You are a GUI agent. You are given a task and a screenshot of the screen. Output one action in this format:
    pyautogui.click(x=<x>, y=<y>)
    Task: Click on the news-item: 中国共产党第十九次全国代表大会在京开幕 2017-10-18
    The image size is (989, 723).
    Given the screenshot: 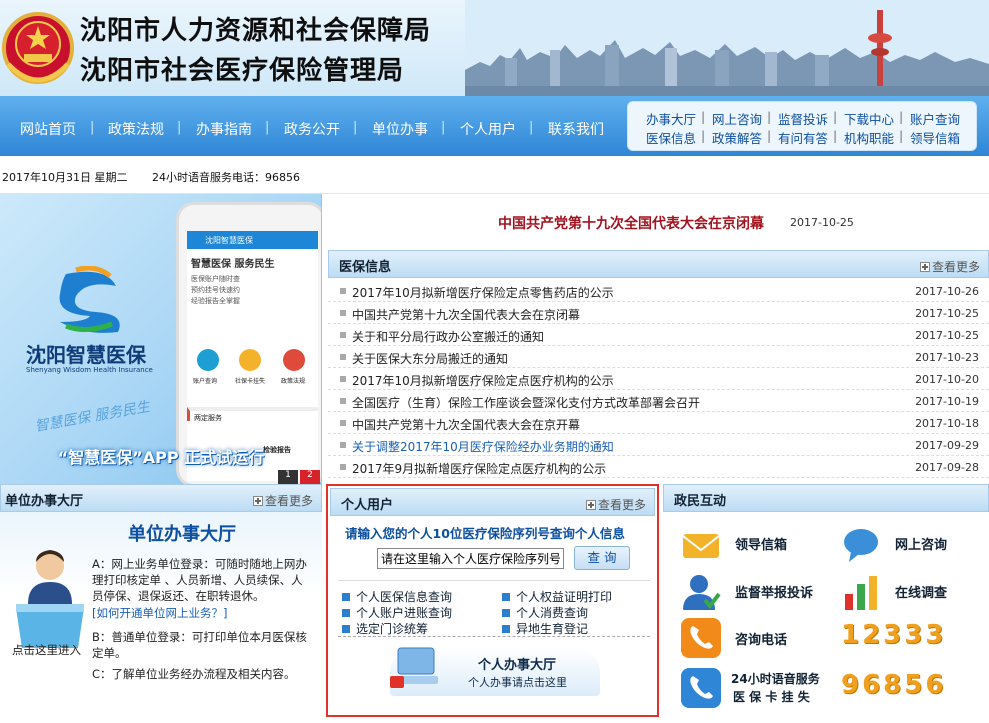 What is the action you would take?
    pyautogui.click(x=658, y=423)
    